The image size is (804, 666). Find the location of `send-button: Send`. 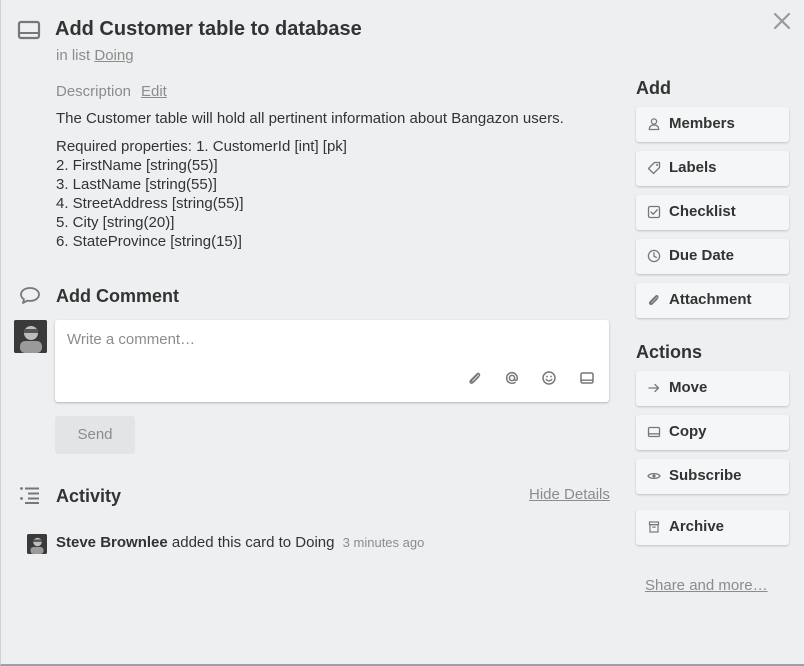

send-button: Send is located at coordinates (95, 435).